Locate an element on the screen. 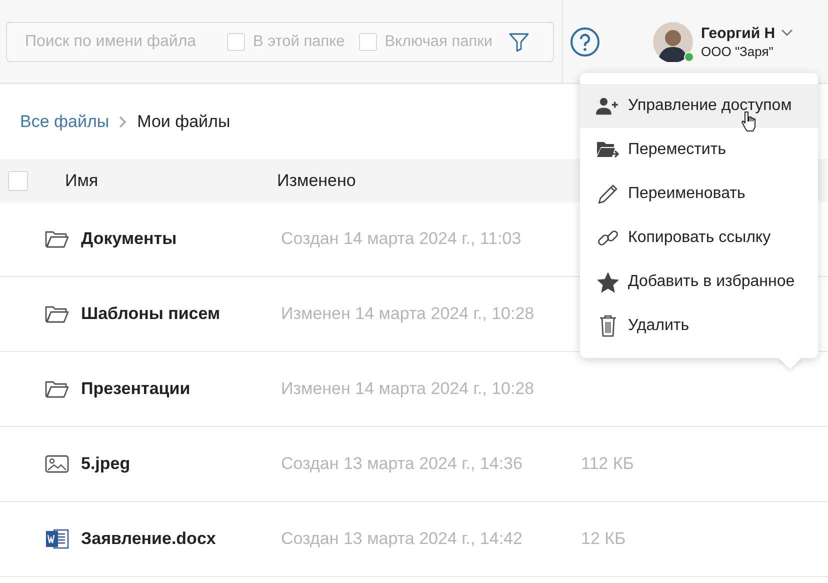  file-name: Документы is located at coordinates (181, 239).